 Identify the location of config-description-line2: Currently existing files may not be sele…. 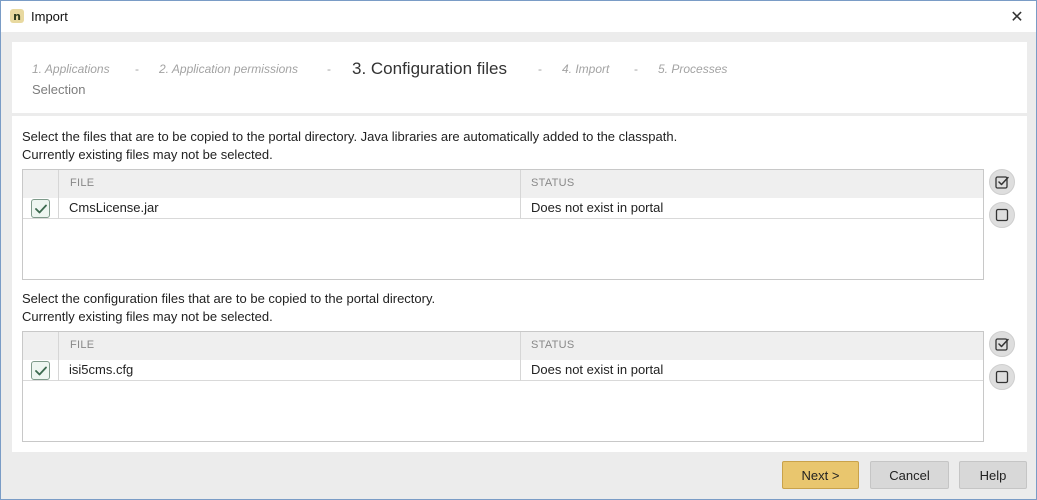
(147, 316).